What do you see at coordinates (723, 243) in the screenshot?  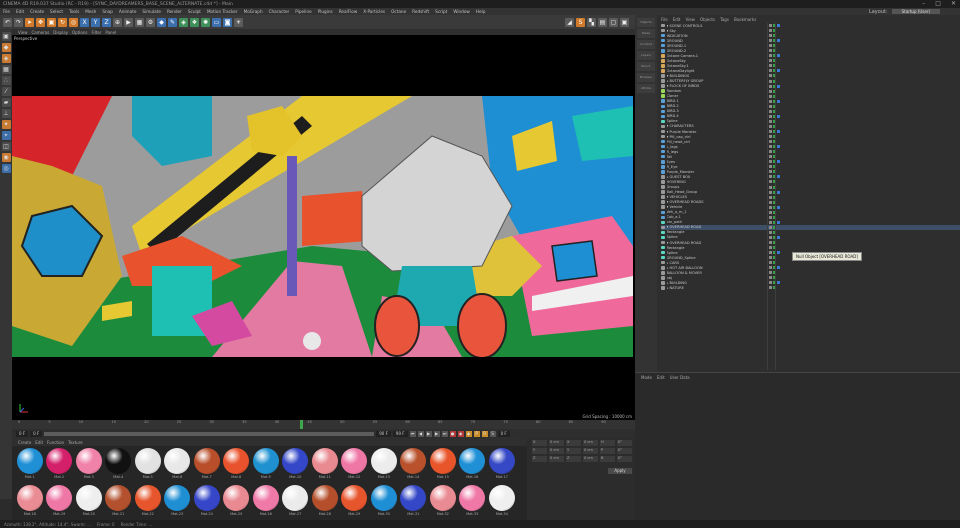 I see `object-name: ▾ OVERHEAD ROAD` at bounding box center [723, 243].